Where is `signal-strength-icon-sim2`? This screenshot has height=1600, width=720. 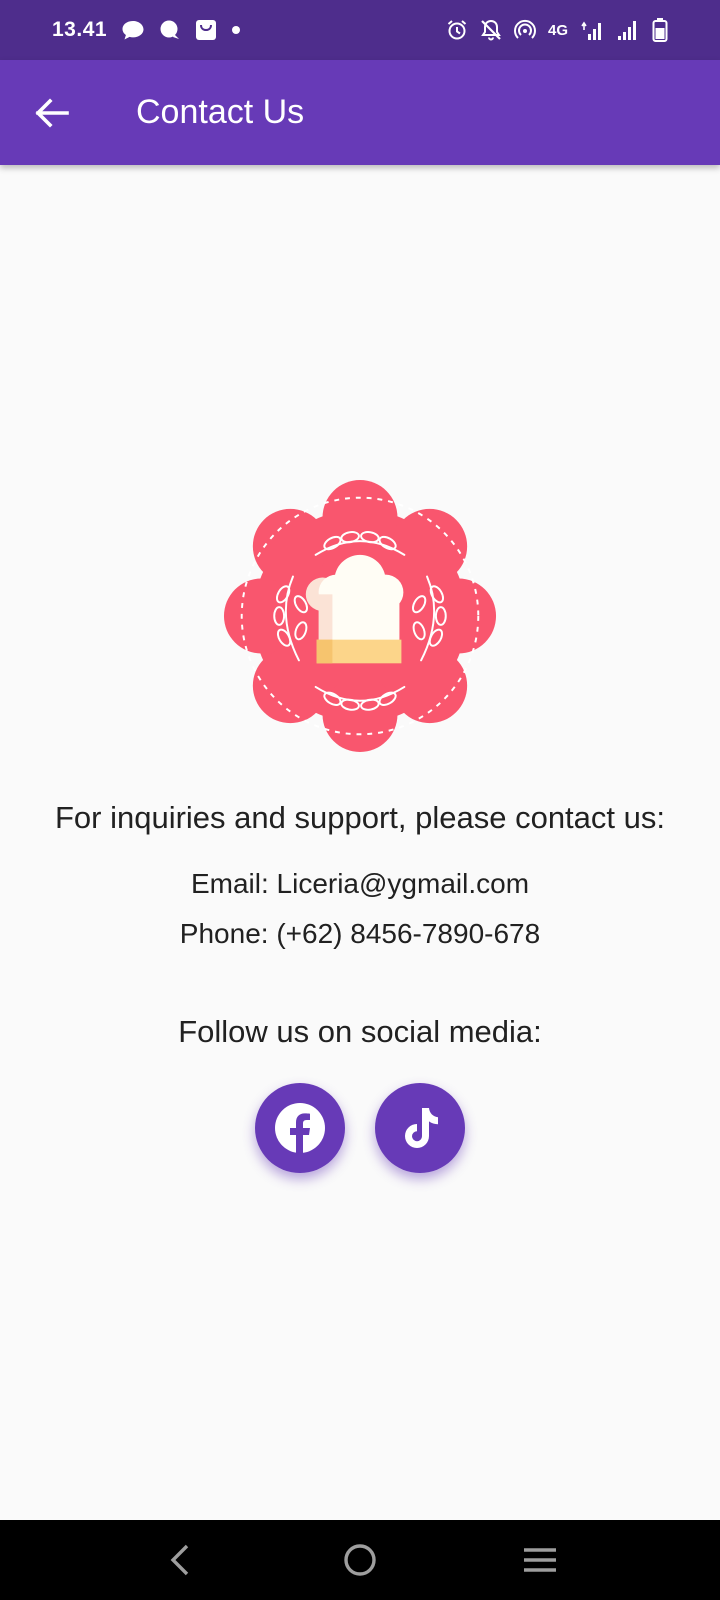 signal-strength-icon-sim2 is located at coordinates (628, 30).